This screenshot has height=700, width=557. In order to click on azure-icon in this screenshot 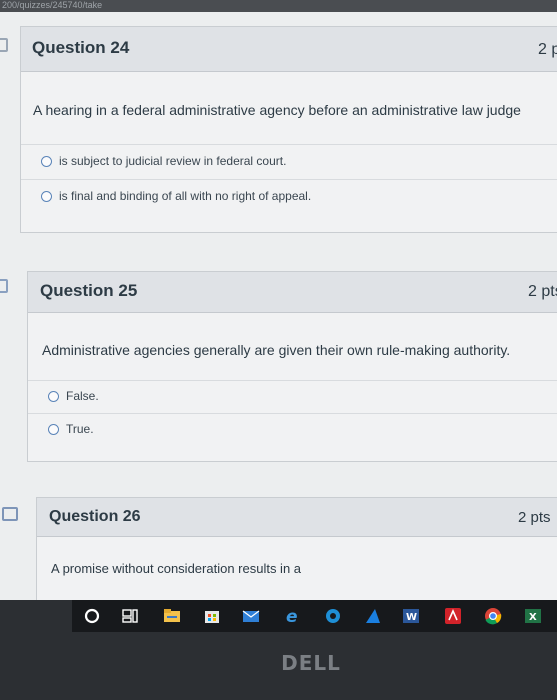, I will do `click(373, 616)`.